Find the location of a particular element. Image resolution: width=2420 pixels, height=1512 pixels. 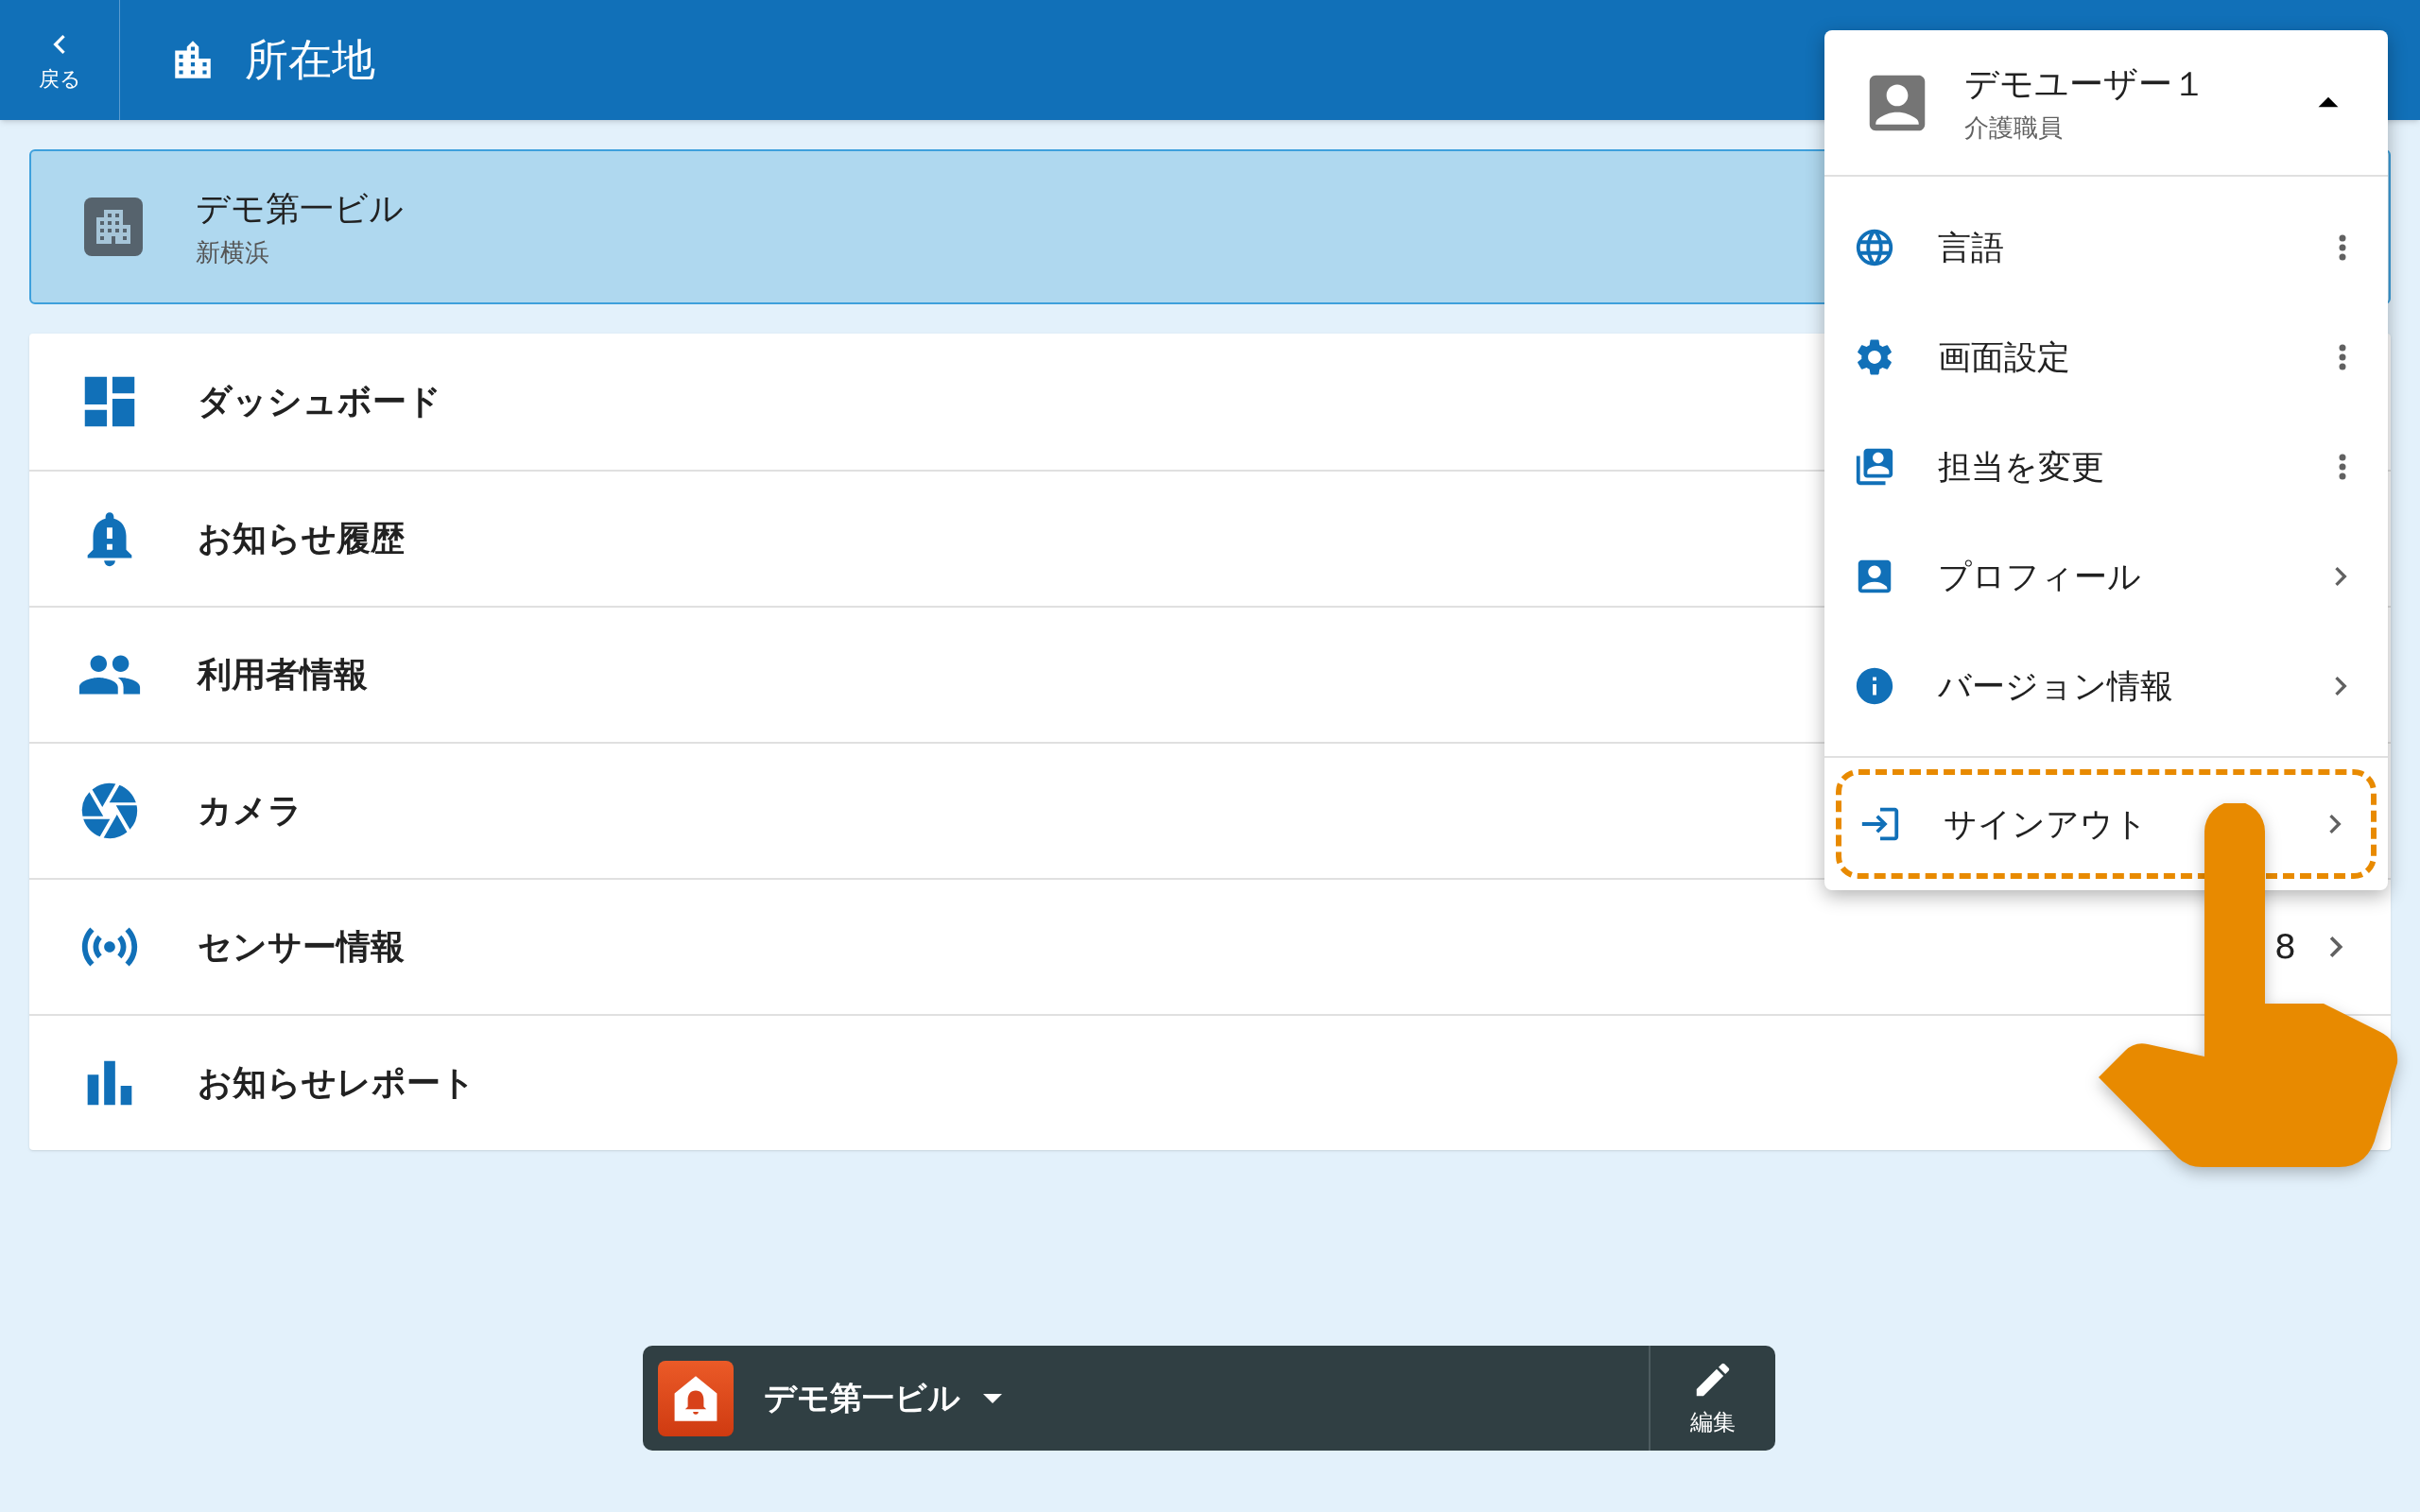

user-role: 介護職員 is located at coordinates (2014, 128).